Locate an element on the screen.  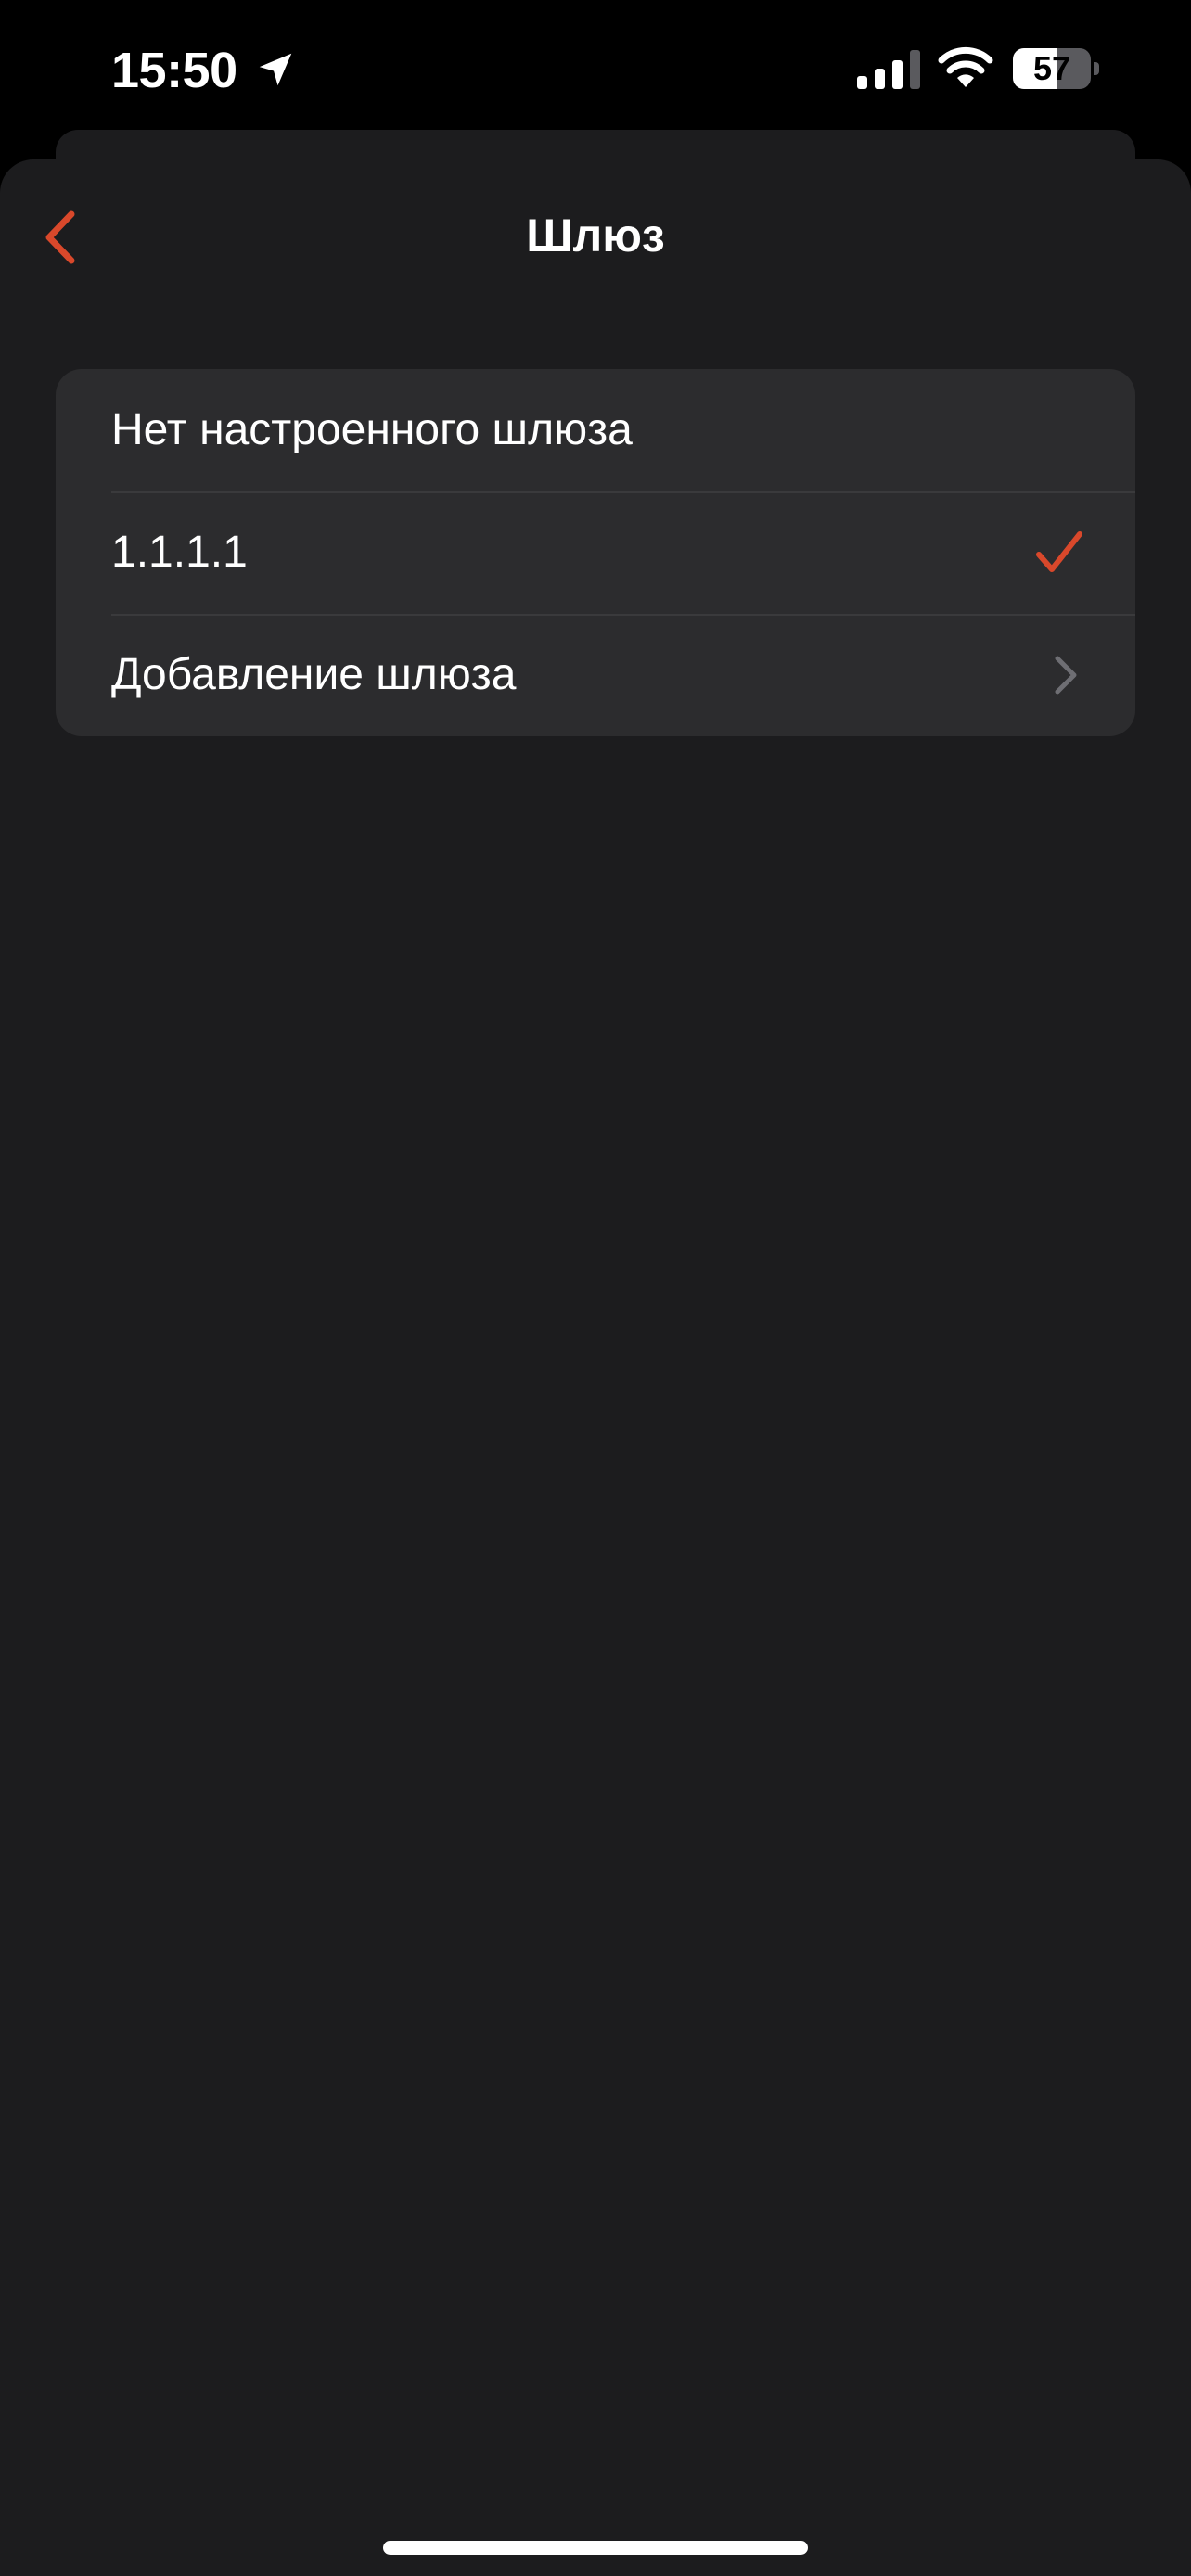
gateway-option-1-1-1-1: 1.1.1.1 is located at coordinates (595, 552).